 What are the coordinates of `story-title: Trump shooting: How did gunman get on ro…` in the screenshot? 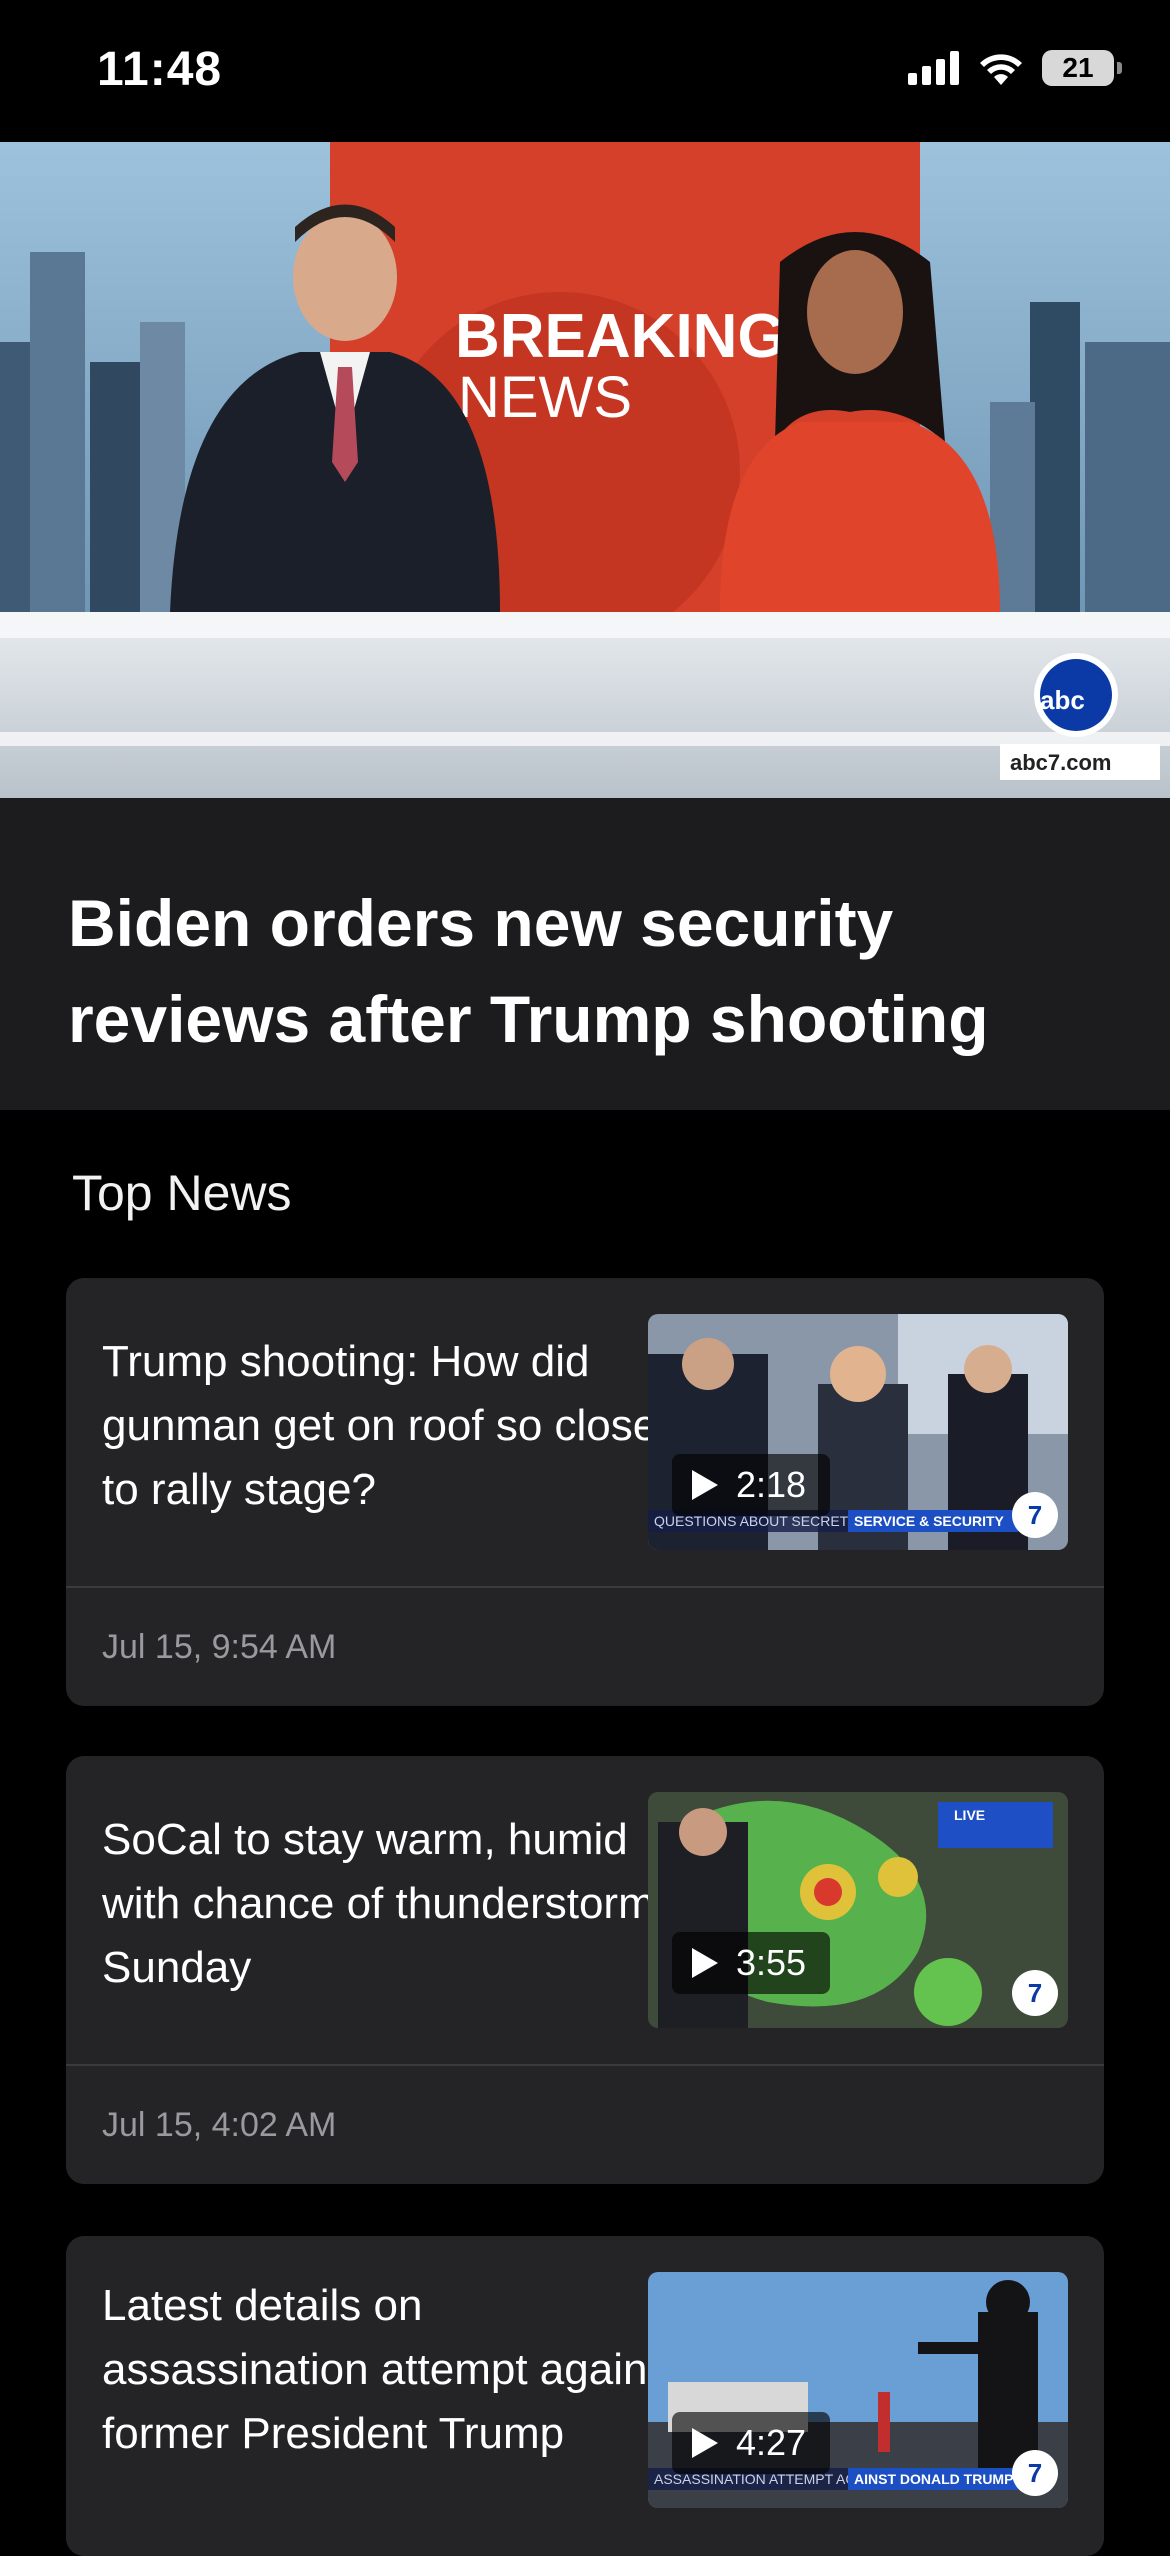 It's located at (397, 1426).